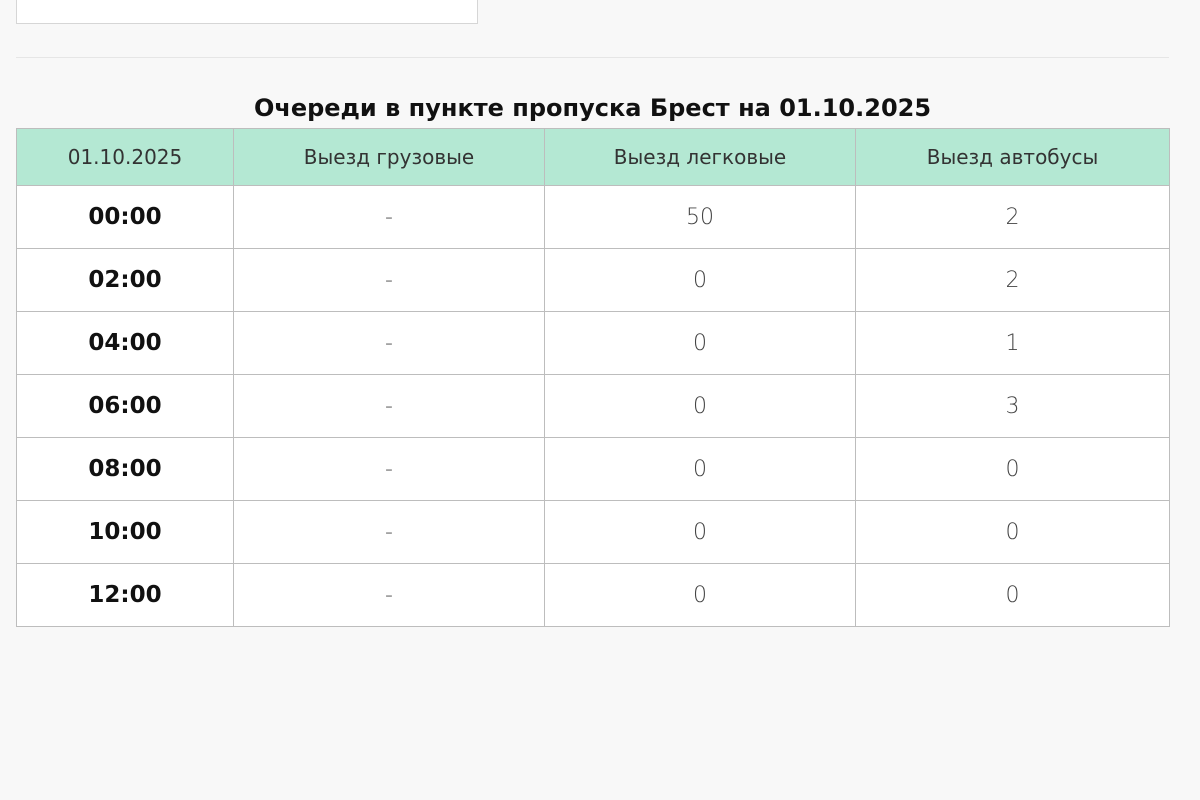 This screenshot has width=1200, height=800. I want to click on row-time: 06:00, so click(125, 406).